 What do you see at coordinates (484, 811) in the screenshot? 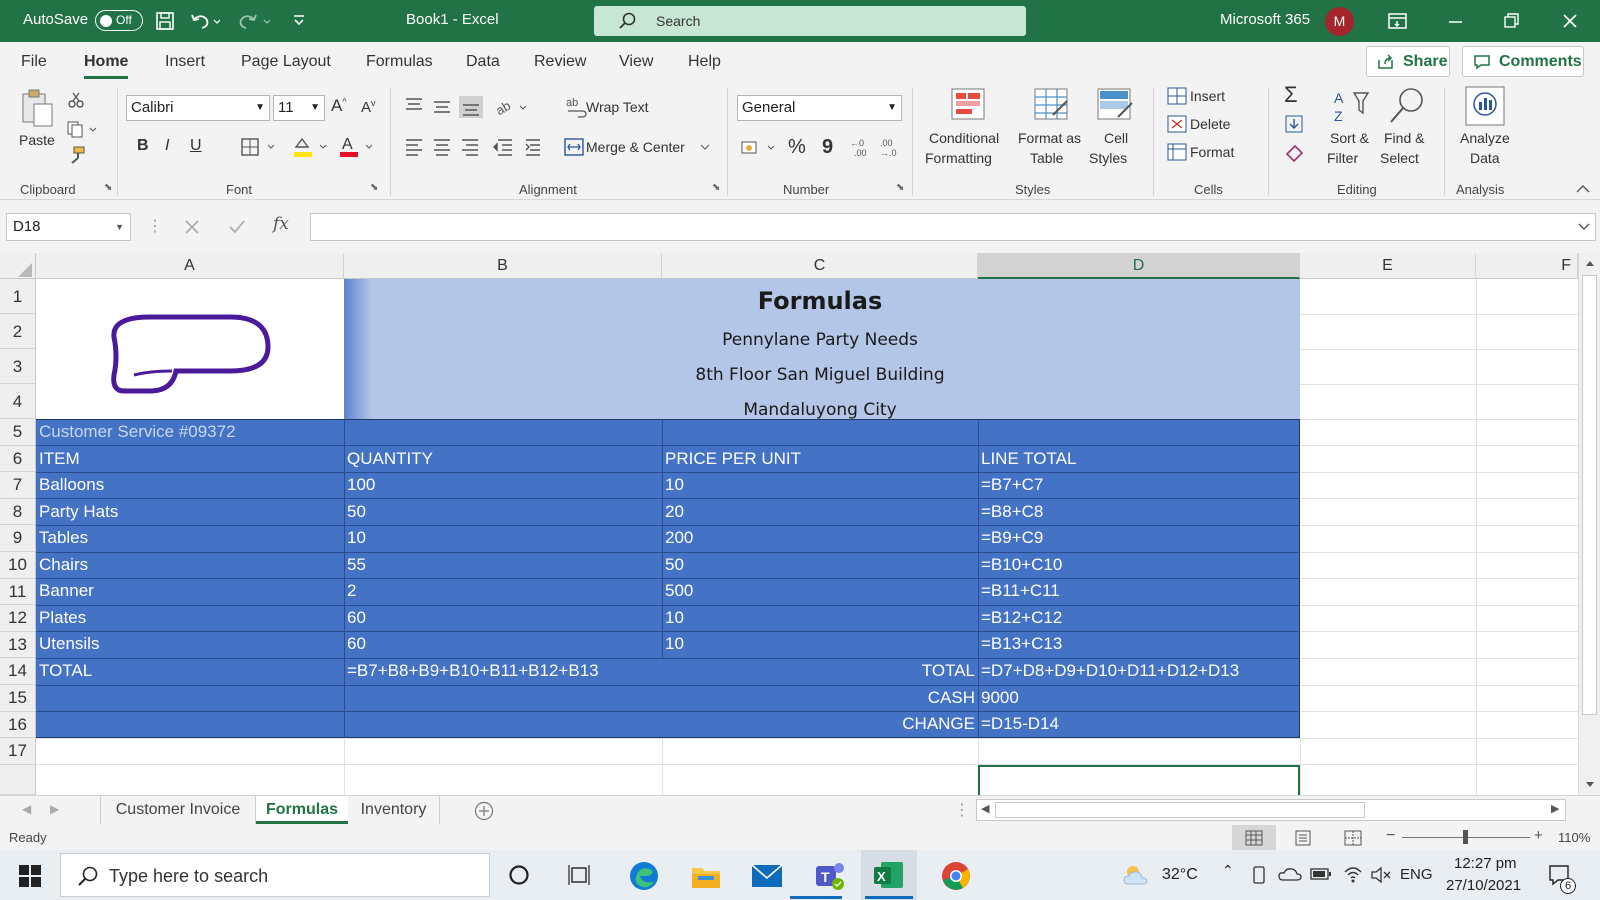
I see `add-sheet-icon` at bounding box center [484, 811].